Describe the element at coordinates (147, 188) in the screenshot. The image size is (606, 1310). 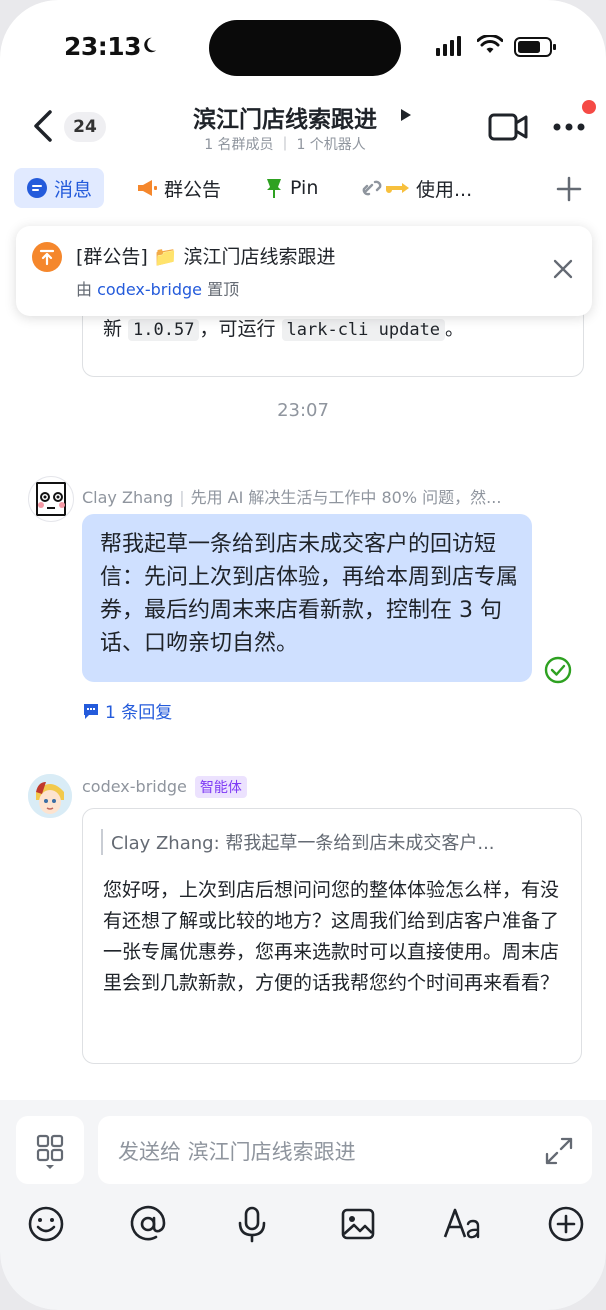
I see `megaphone-icon` at that location.